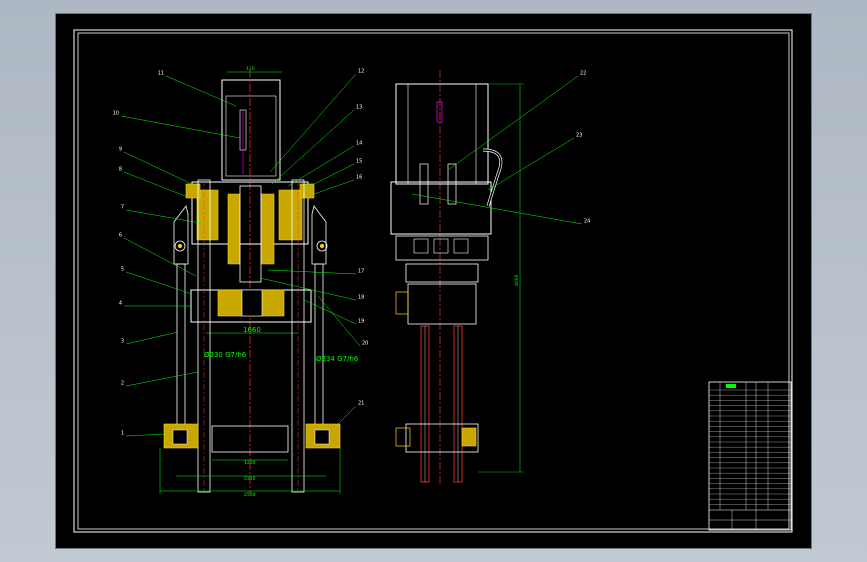  What do you see at coordinates (359, 162) in the screenshot?
I see `part-label-15: 15` at bounding box center [359, 162].